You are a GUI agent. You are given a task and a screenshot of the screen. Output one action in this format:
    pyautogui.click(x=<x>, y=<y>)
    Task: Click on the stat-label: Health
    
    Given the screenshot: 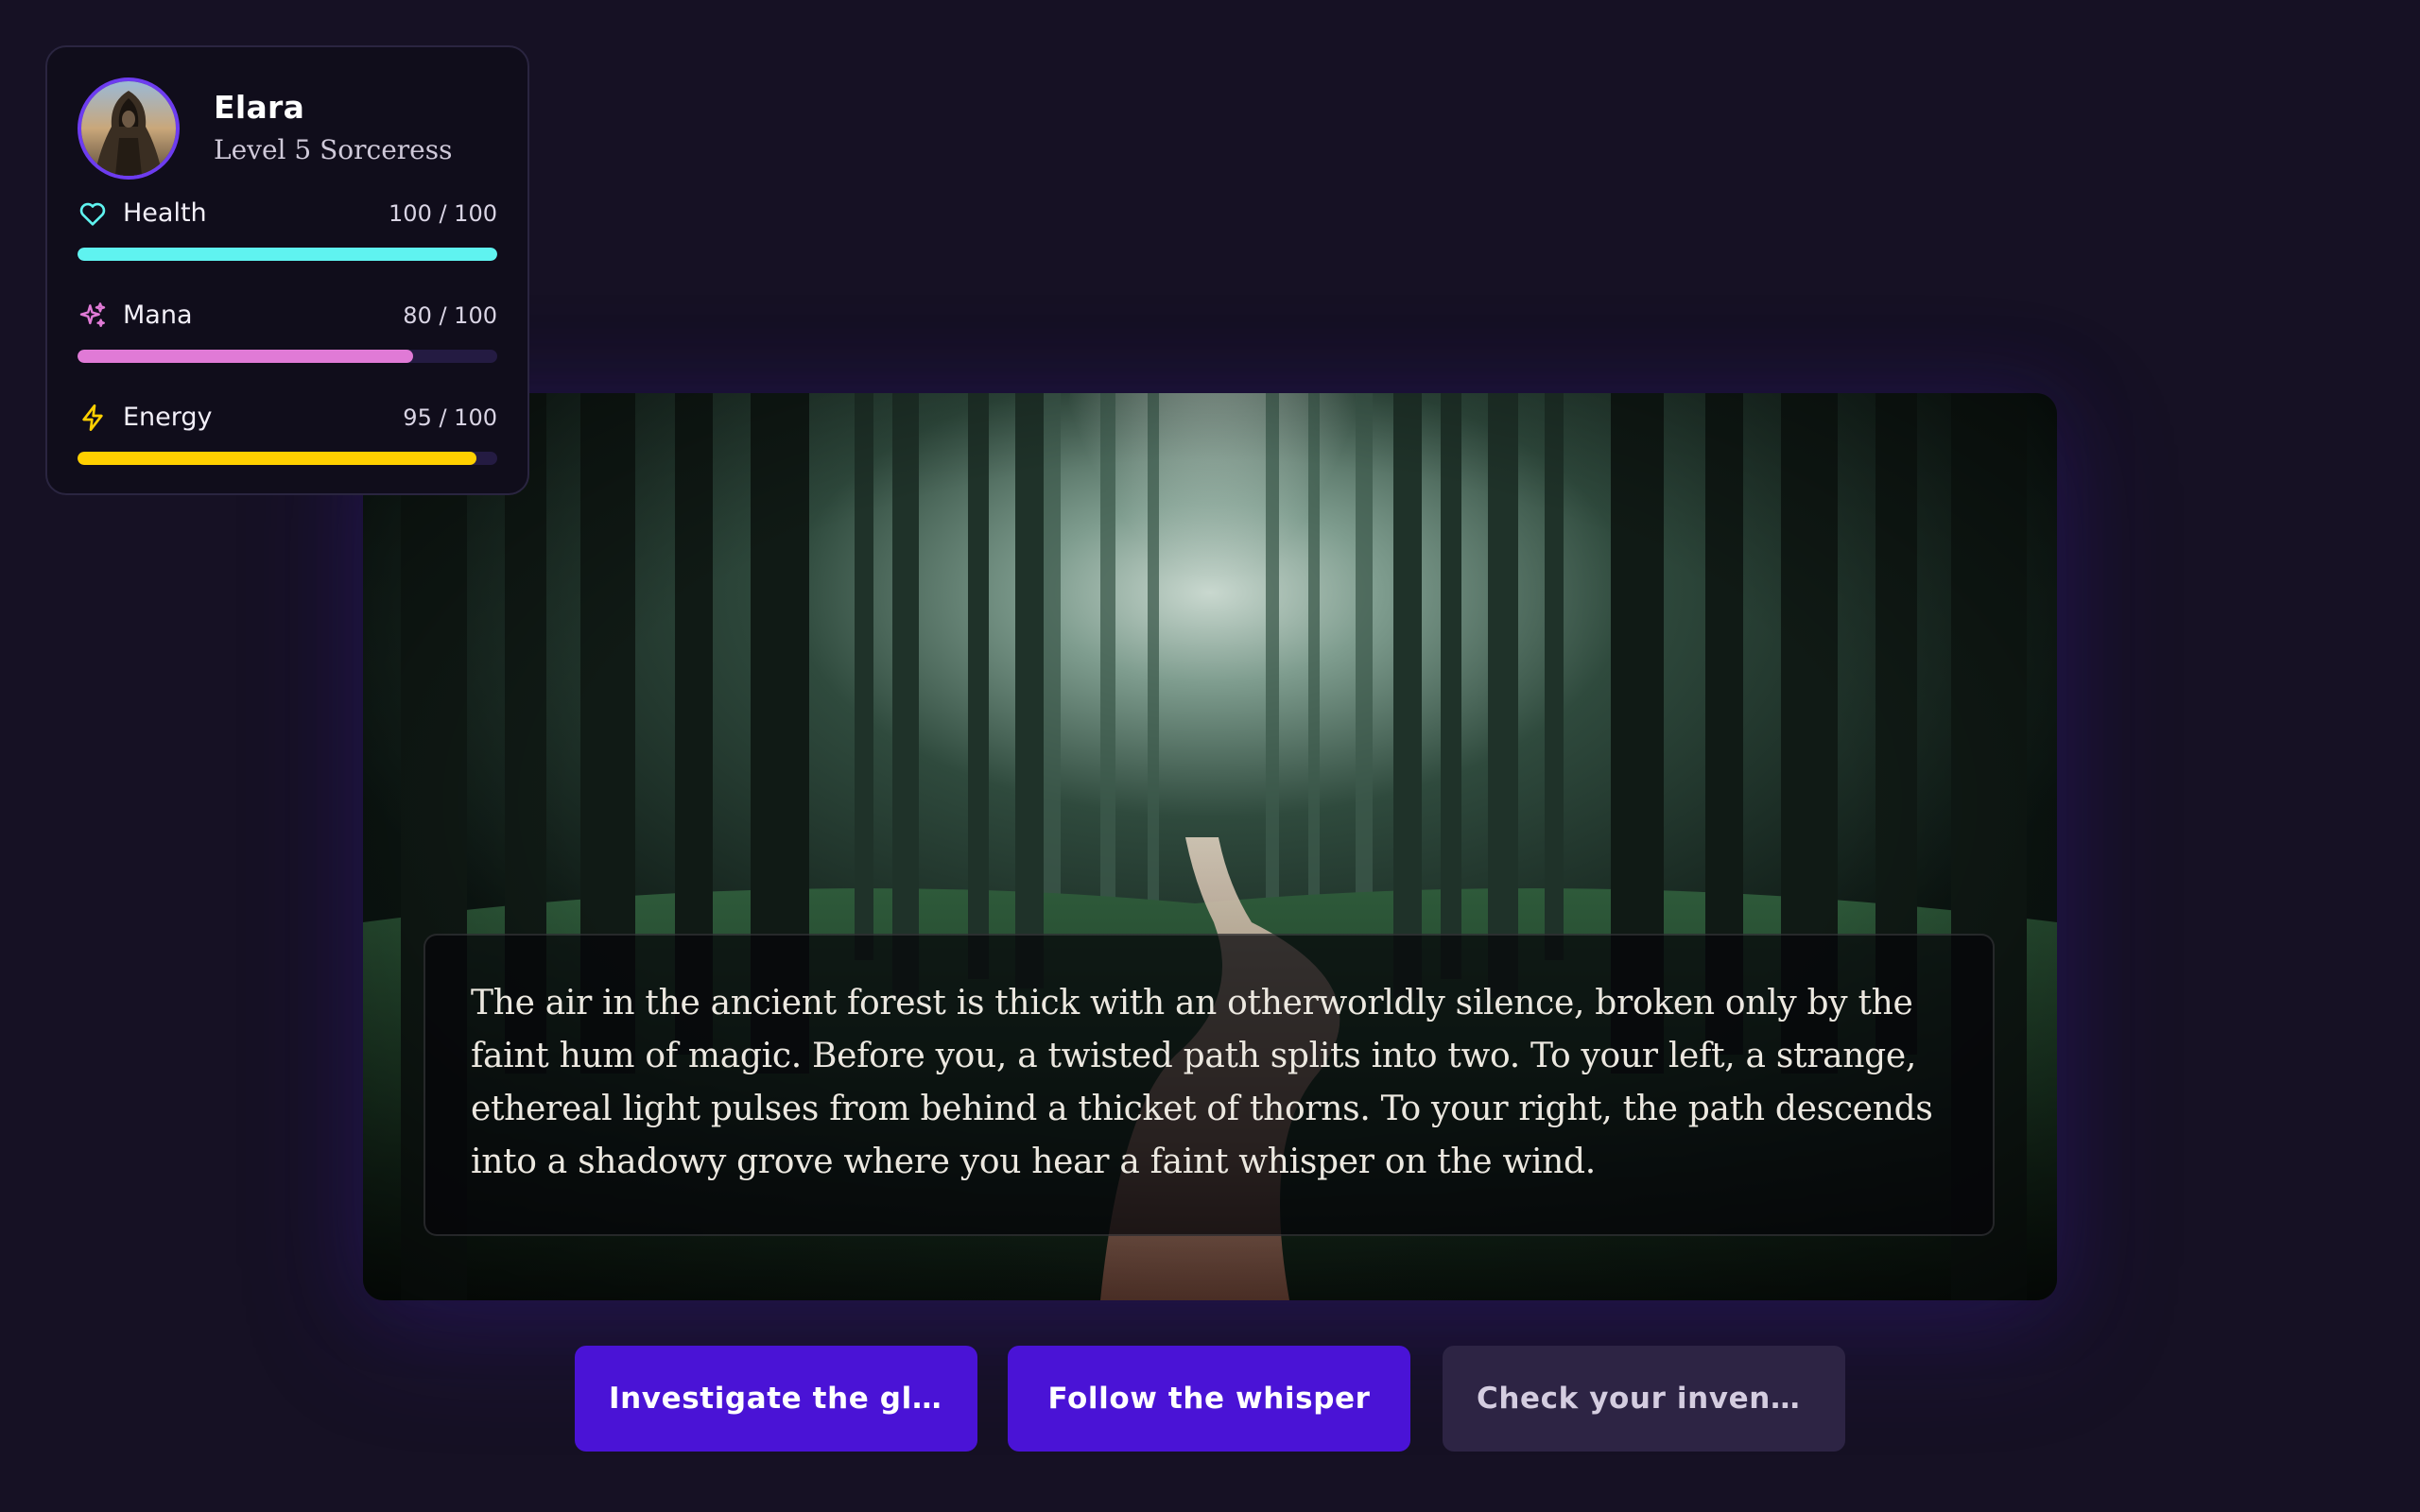 What is the action you would take?
    pyautogui.click(x=165, y=213)
    